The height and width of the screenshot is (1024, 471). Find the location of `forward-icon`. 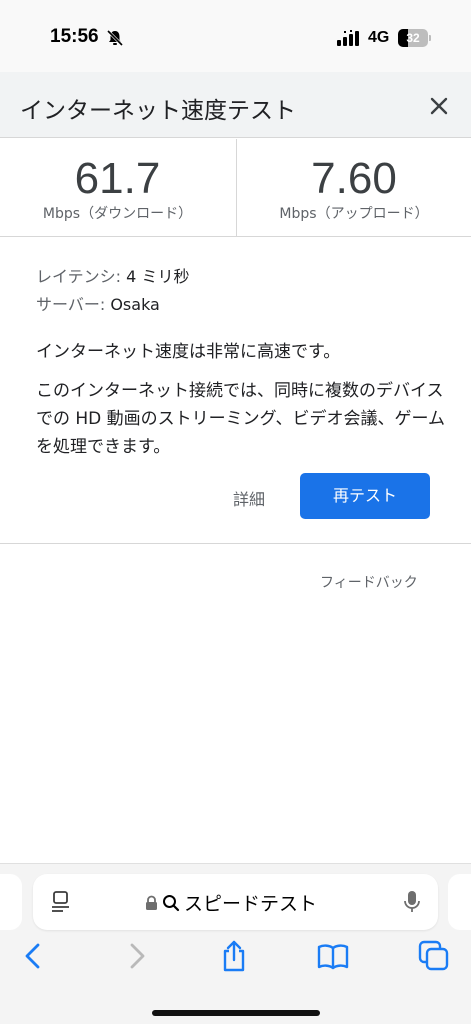

forward-icon is located at coordinates (136, 956).